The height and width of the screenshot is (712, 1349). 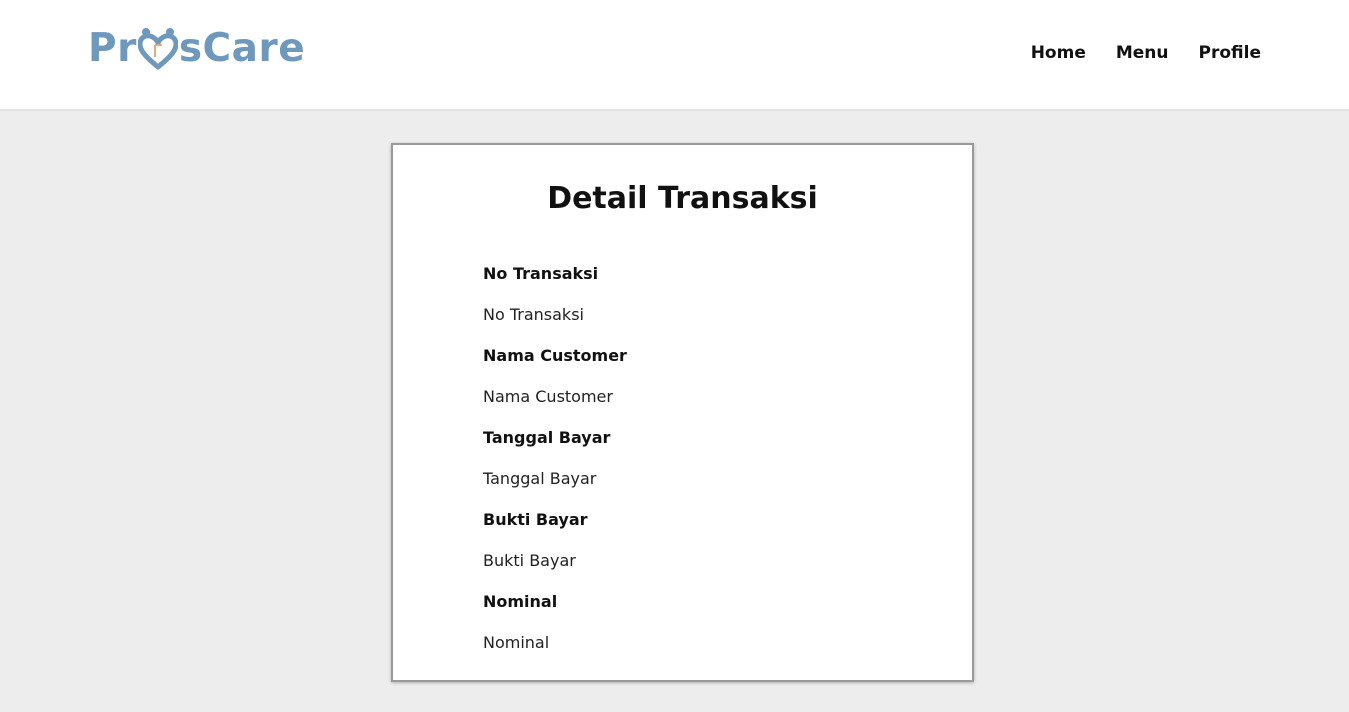 What do you see at coordinates (541, 273) in the screenshot?
I see `field-label-no-transaksi: No Transaksi` at bounding box center [541, 273].